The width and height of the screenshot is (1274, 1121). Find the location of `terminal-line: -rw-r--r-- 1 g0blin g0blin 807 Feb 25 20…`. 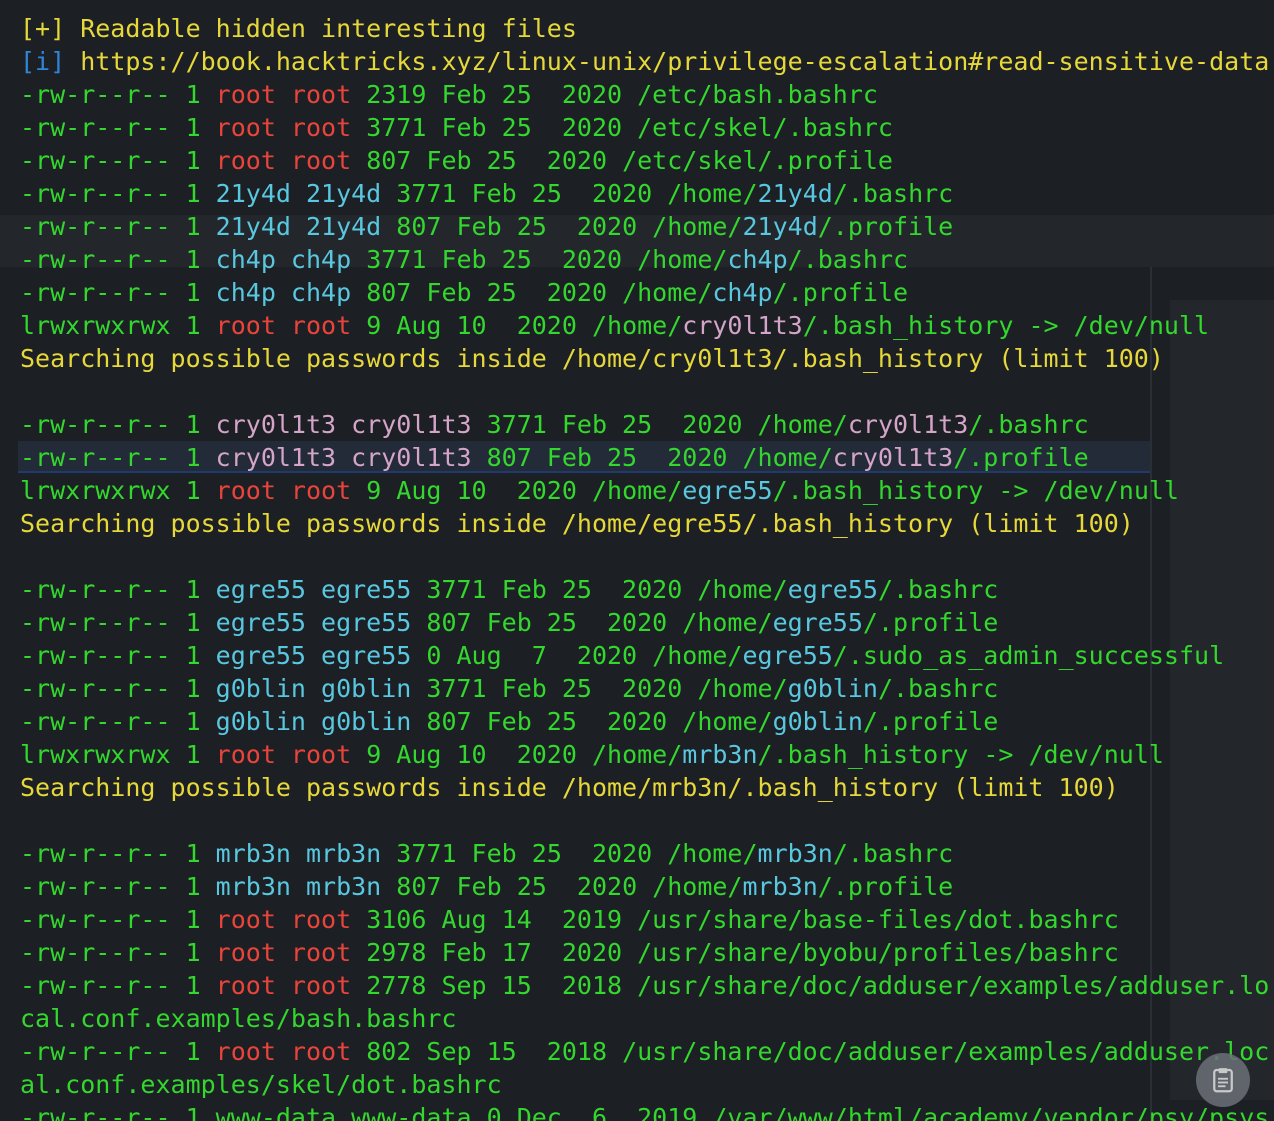

terminal-line: -rw-r--r-- 1 g0blin g0blin 807 Feb 25 20… is located at coordinates (645, 721).